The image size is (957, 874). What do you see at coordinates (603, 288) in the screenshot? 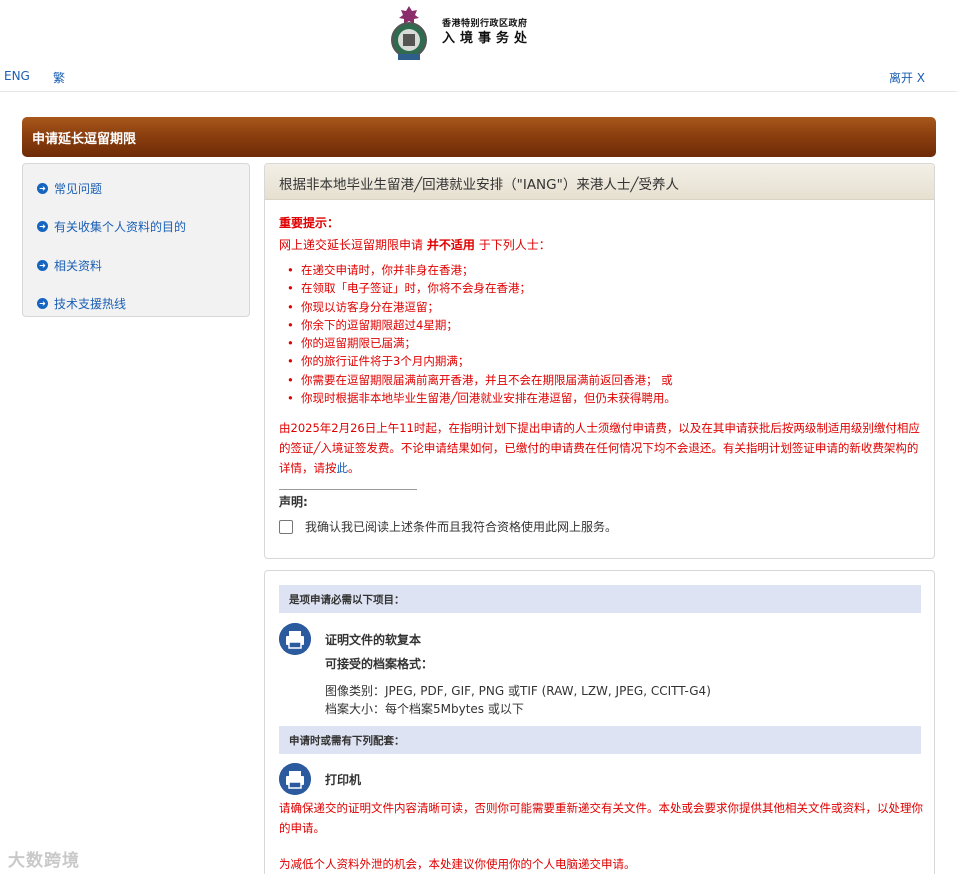
I see `list-item: 在领取「电子签证」时，你将不会身在香港；` at bounding box center [603, 288].